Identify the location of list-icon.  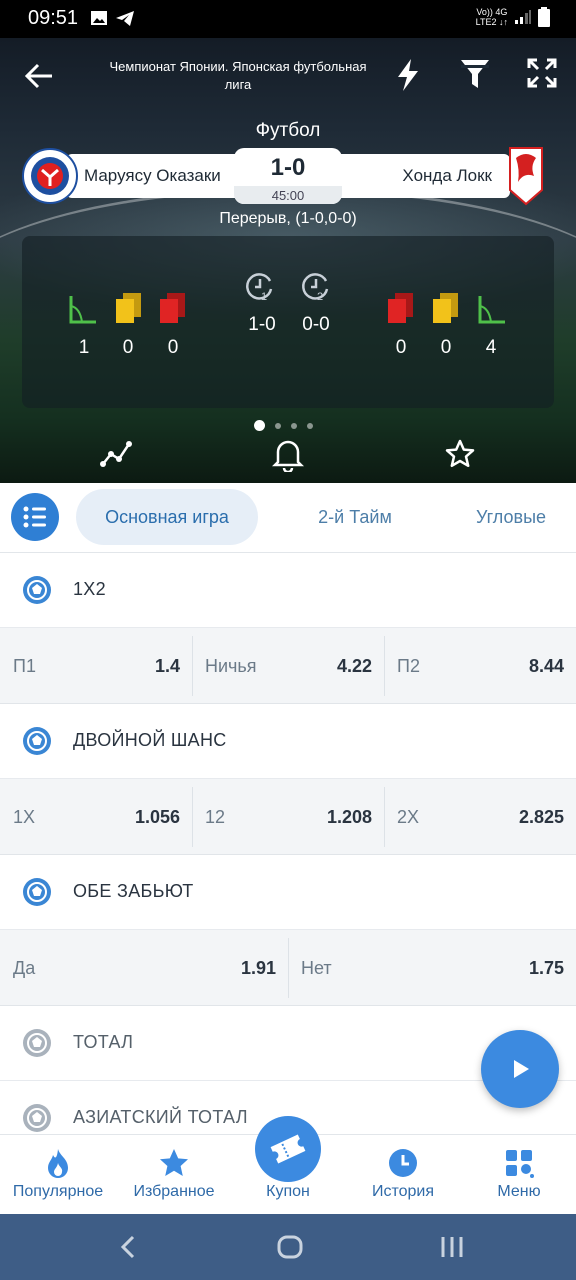
(34, 517).